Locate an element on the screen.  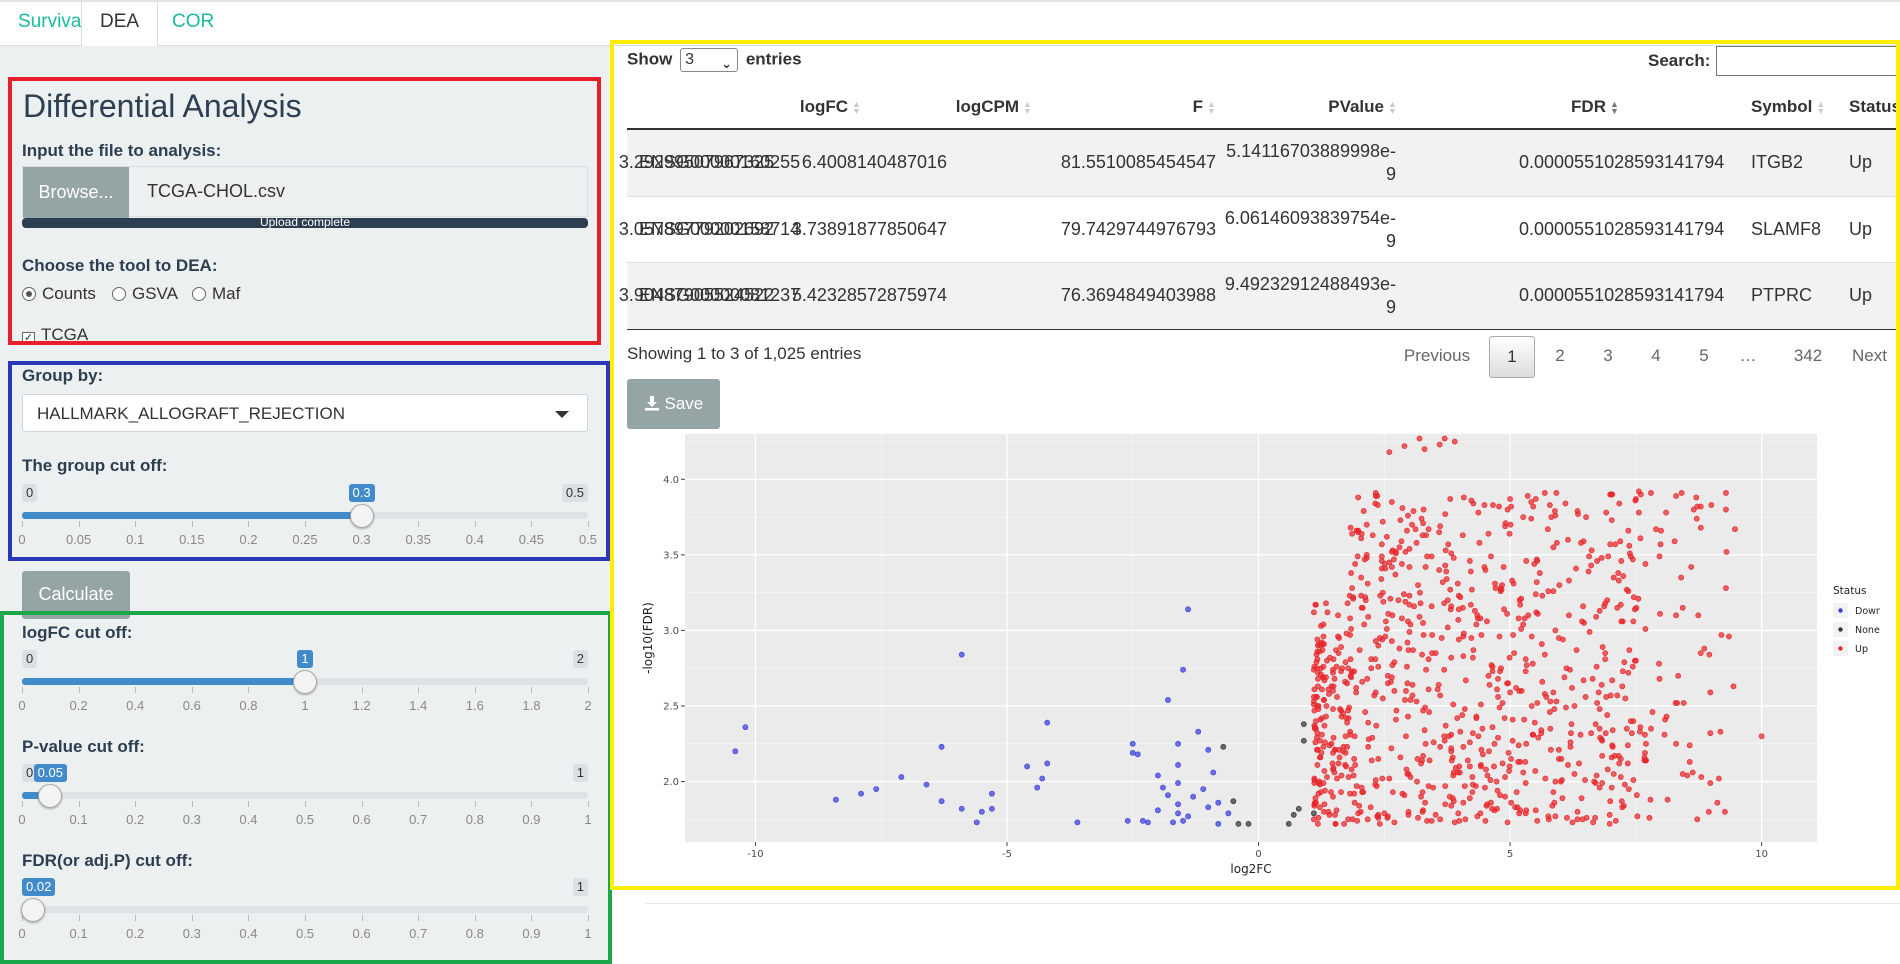
pager-page-2: 2 is located at coordinates (1560, 357).